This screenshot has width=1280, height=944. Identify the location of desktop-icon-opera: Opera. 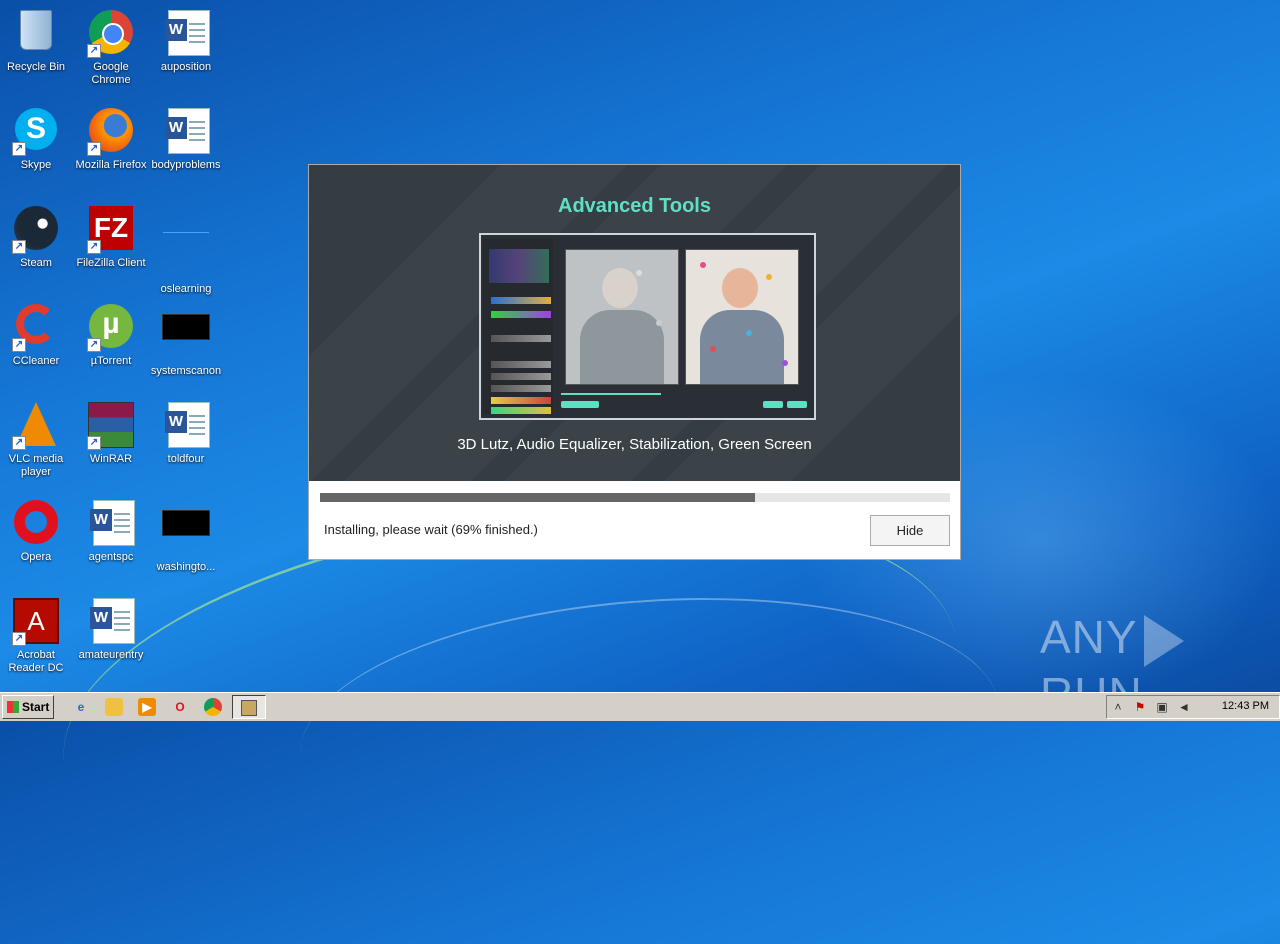
(37, 541).